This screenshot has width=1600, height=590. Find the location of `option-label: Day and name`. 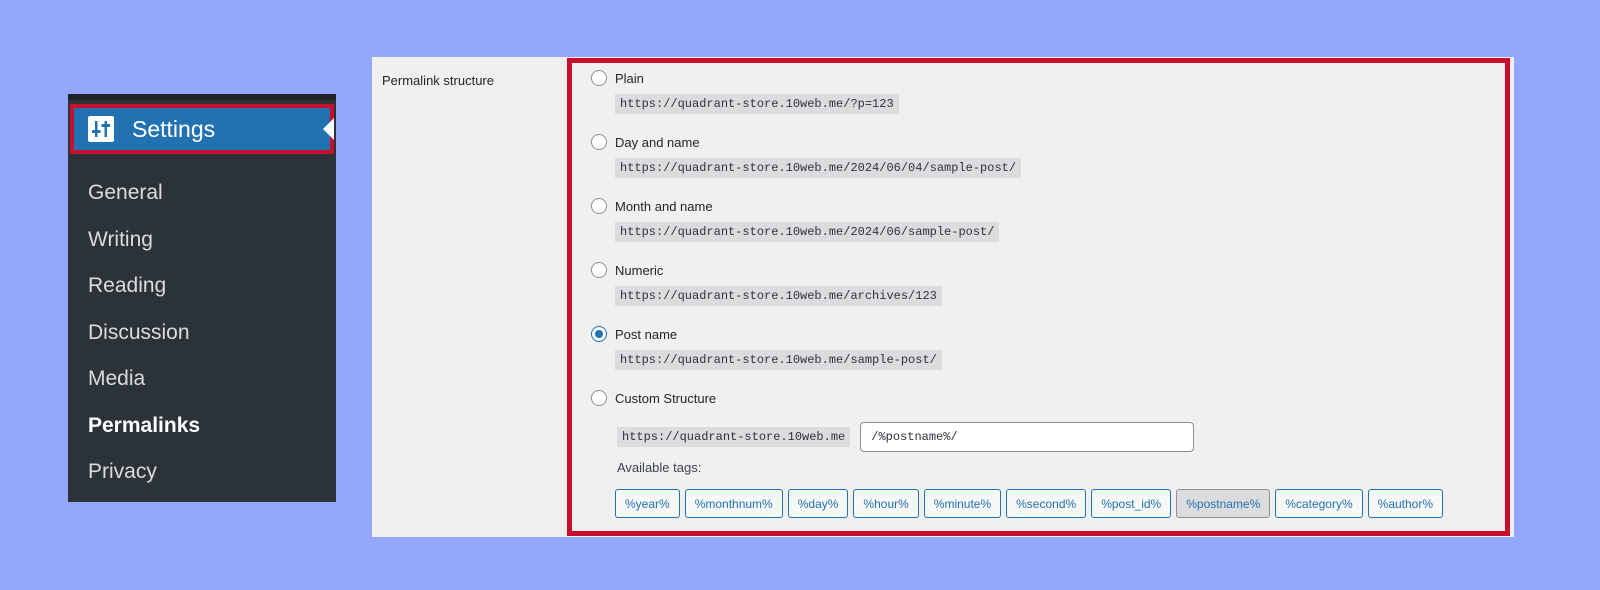

option-label: Day and name is located at coordinates (657, 142).